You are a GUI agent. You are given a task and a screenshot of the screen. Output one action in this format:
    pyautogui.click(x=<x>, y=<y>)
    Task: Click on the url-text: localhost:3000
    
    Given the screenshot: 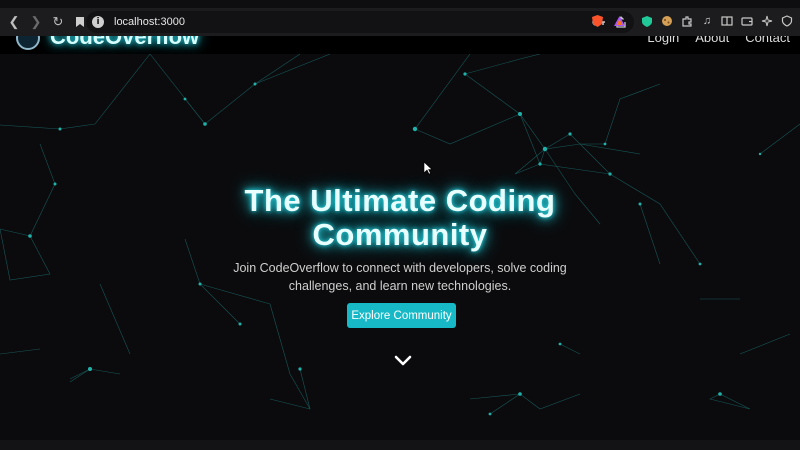 What is the action you would take?
    pyautogui.click(x=149, y=22)
    